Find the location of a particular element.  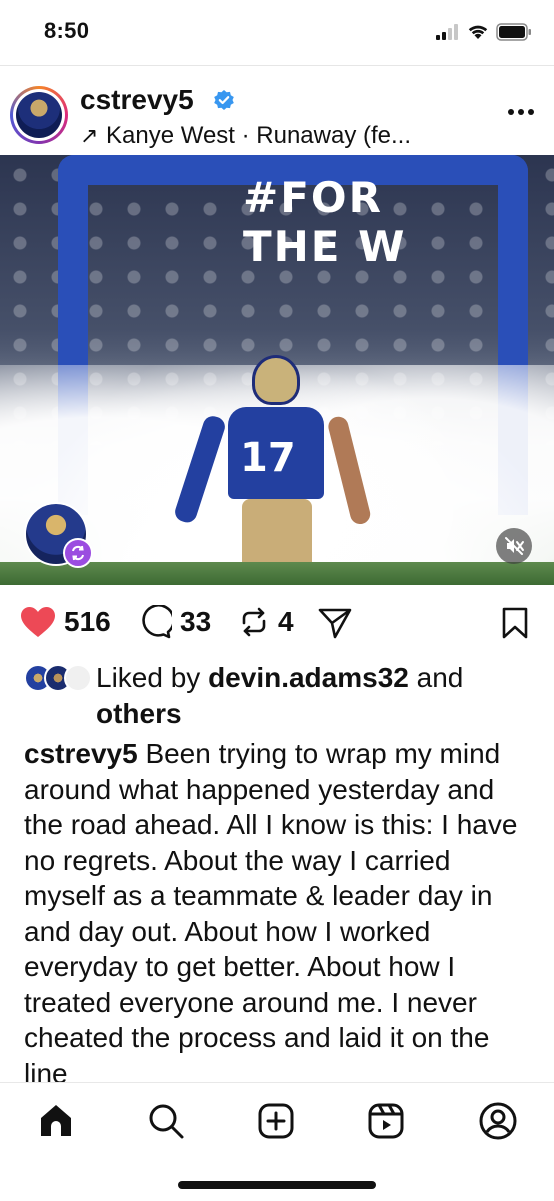

bookmark-icon is located at coordinates (515, 623).